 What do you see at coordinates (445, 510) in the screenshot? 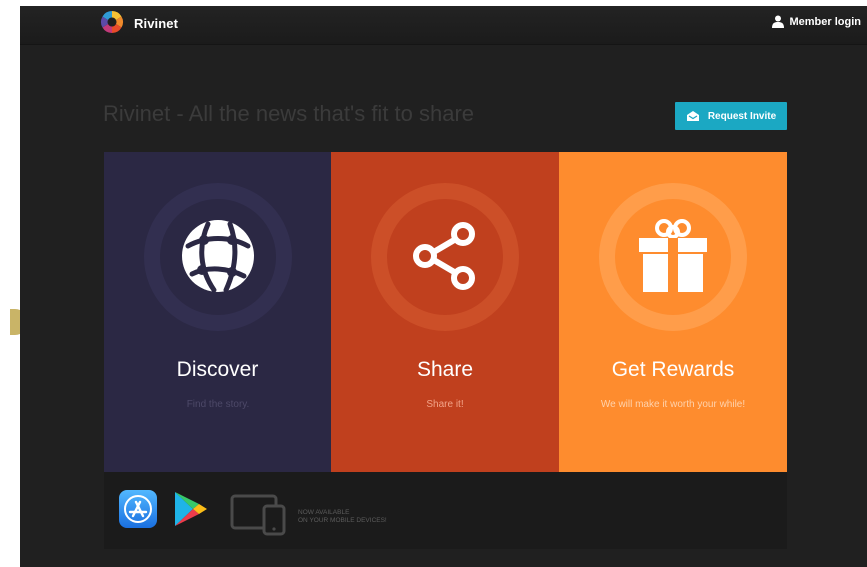
I see `mobile-apps-footer: NOW AVAILABLE ON YOUR MOBILE DEVICES!` at bounding box center [445, 510].